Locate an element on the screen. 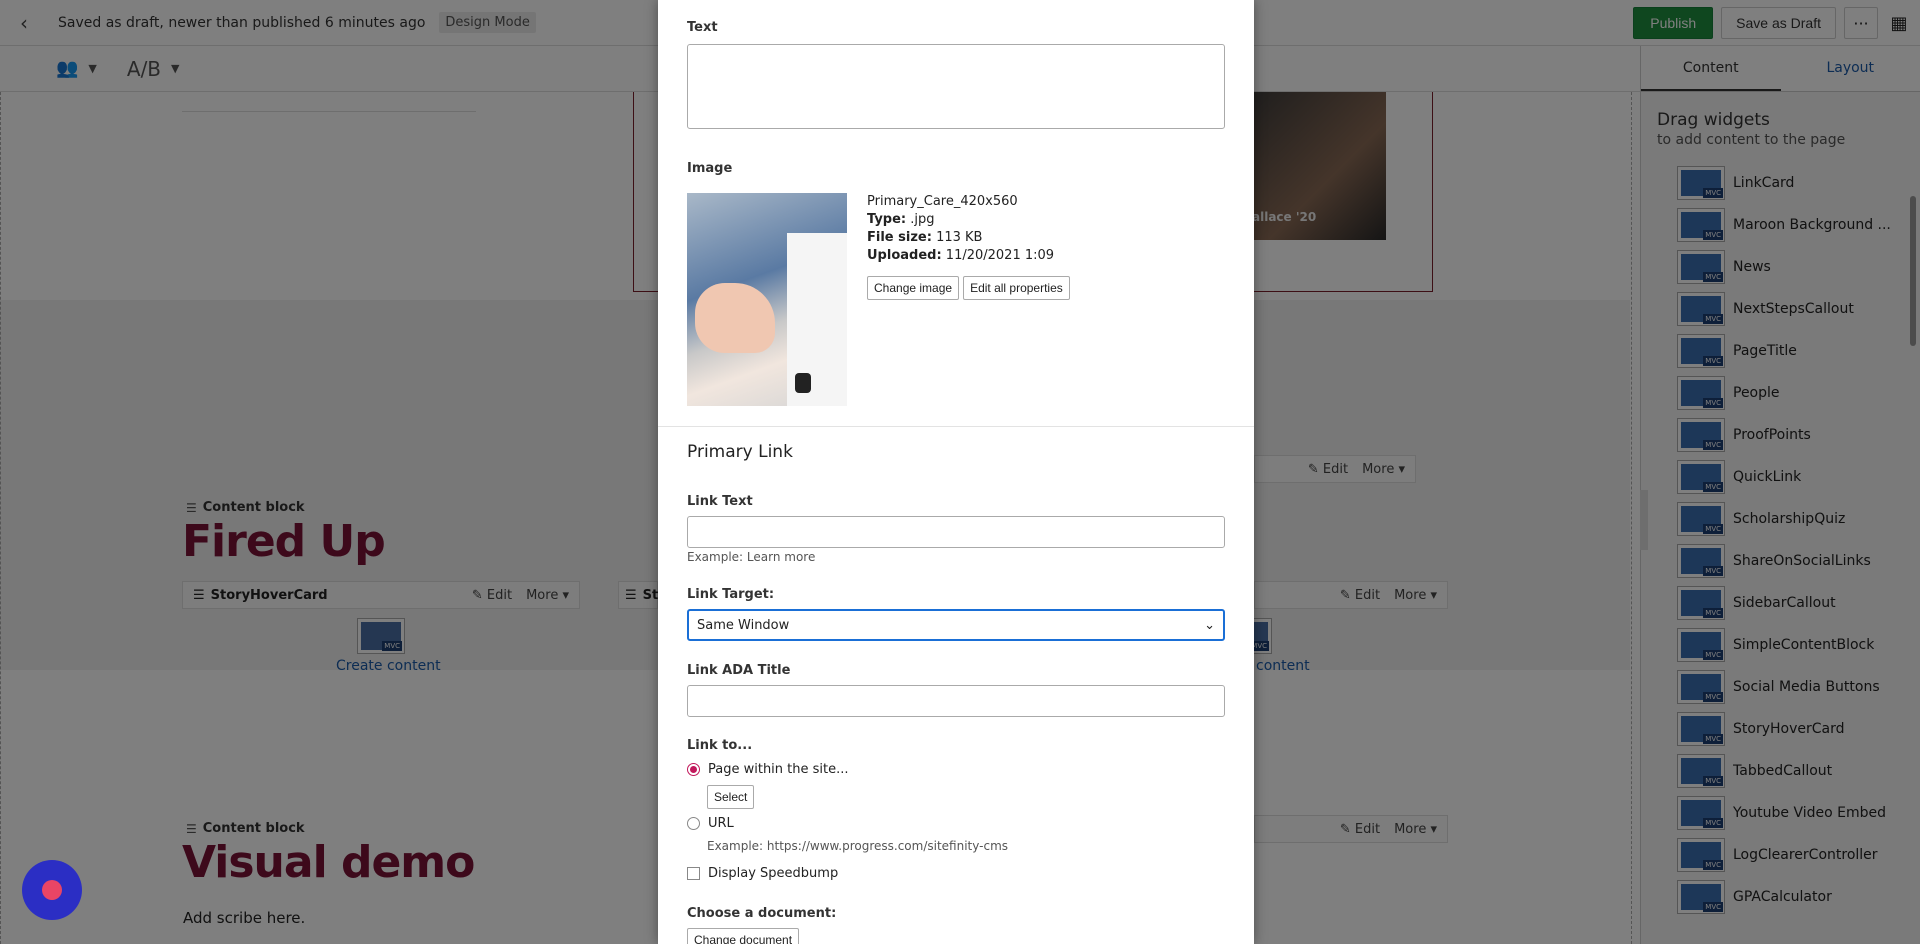  divider is located at coordinates (956, 426).